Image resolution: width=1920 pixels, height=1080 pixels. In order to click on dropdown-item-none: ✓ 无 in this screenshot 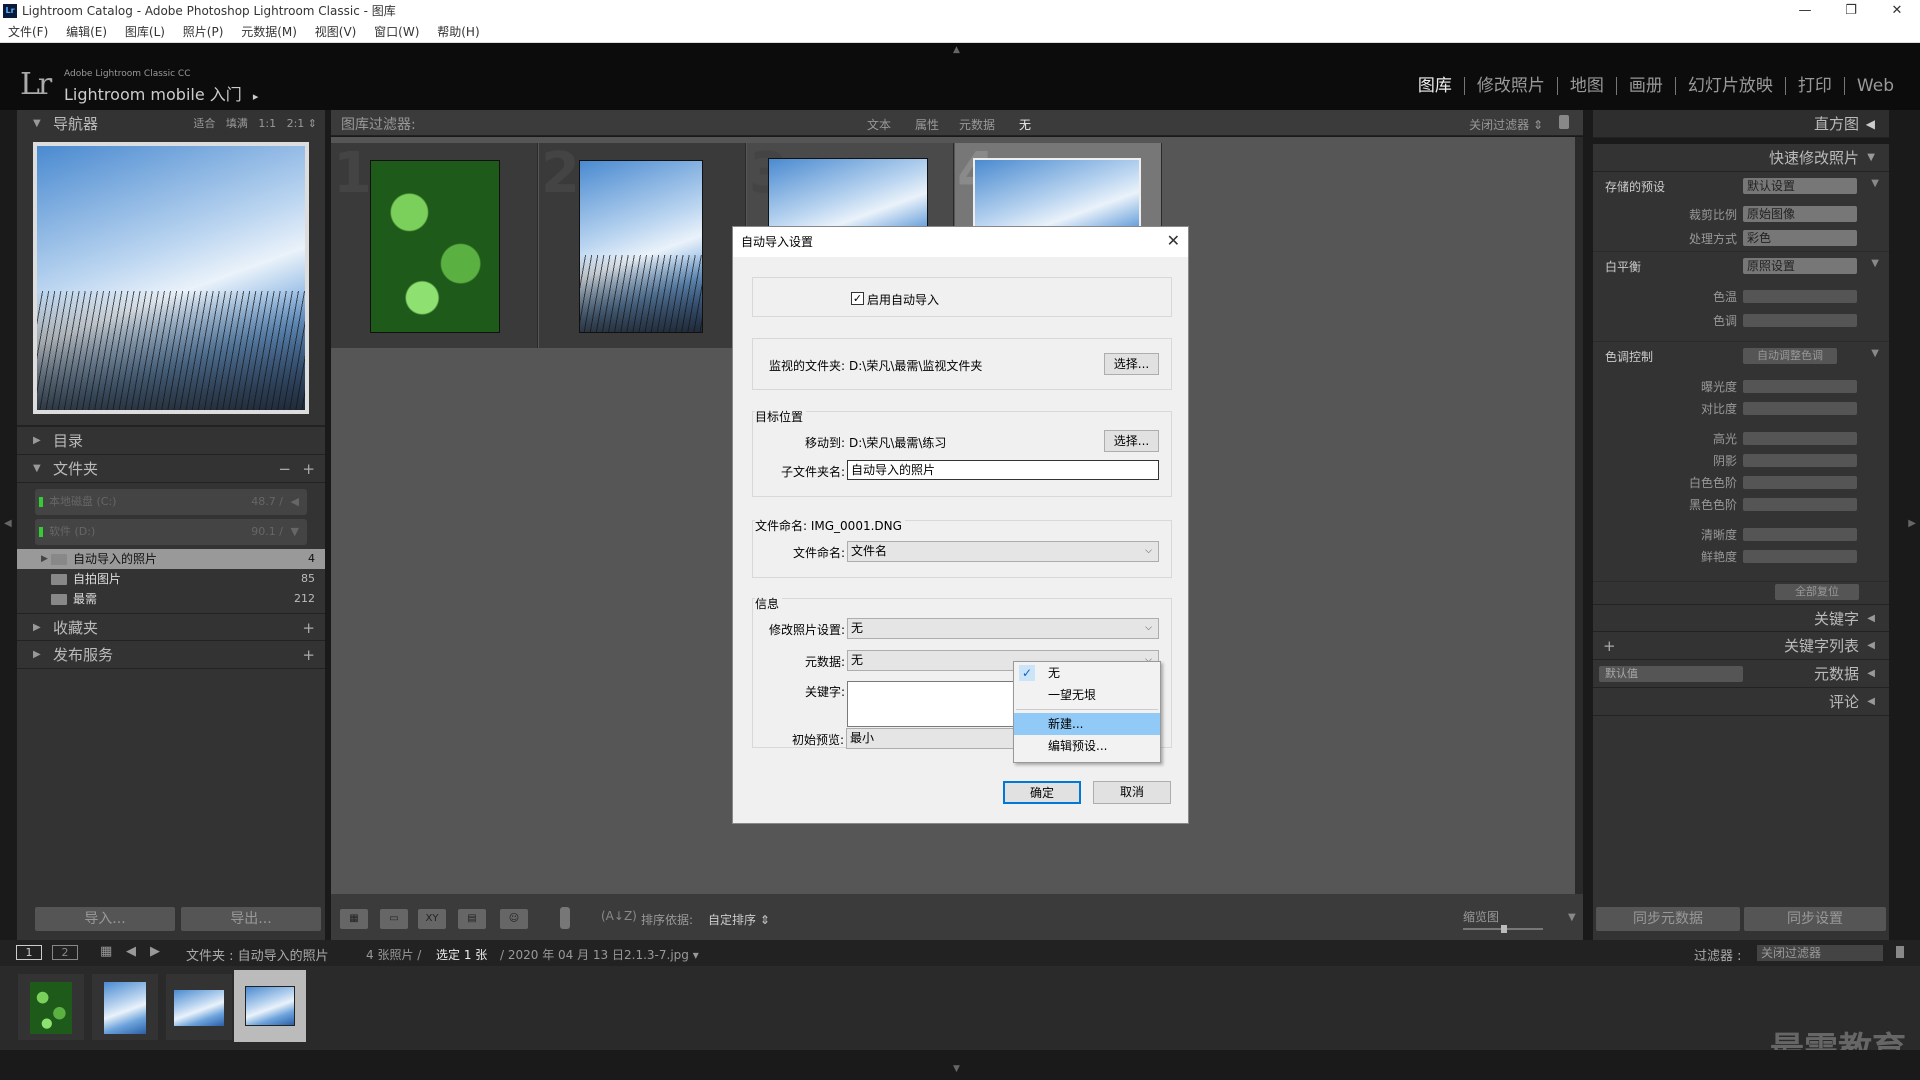, I will do `click(1087, 673)`.